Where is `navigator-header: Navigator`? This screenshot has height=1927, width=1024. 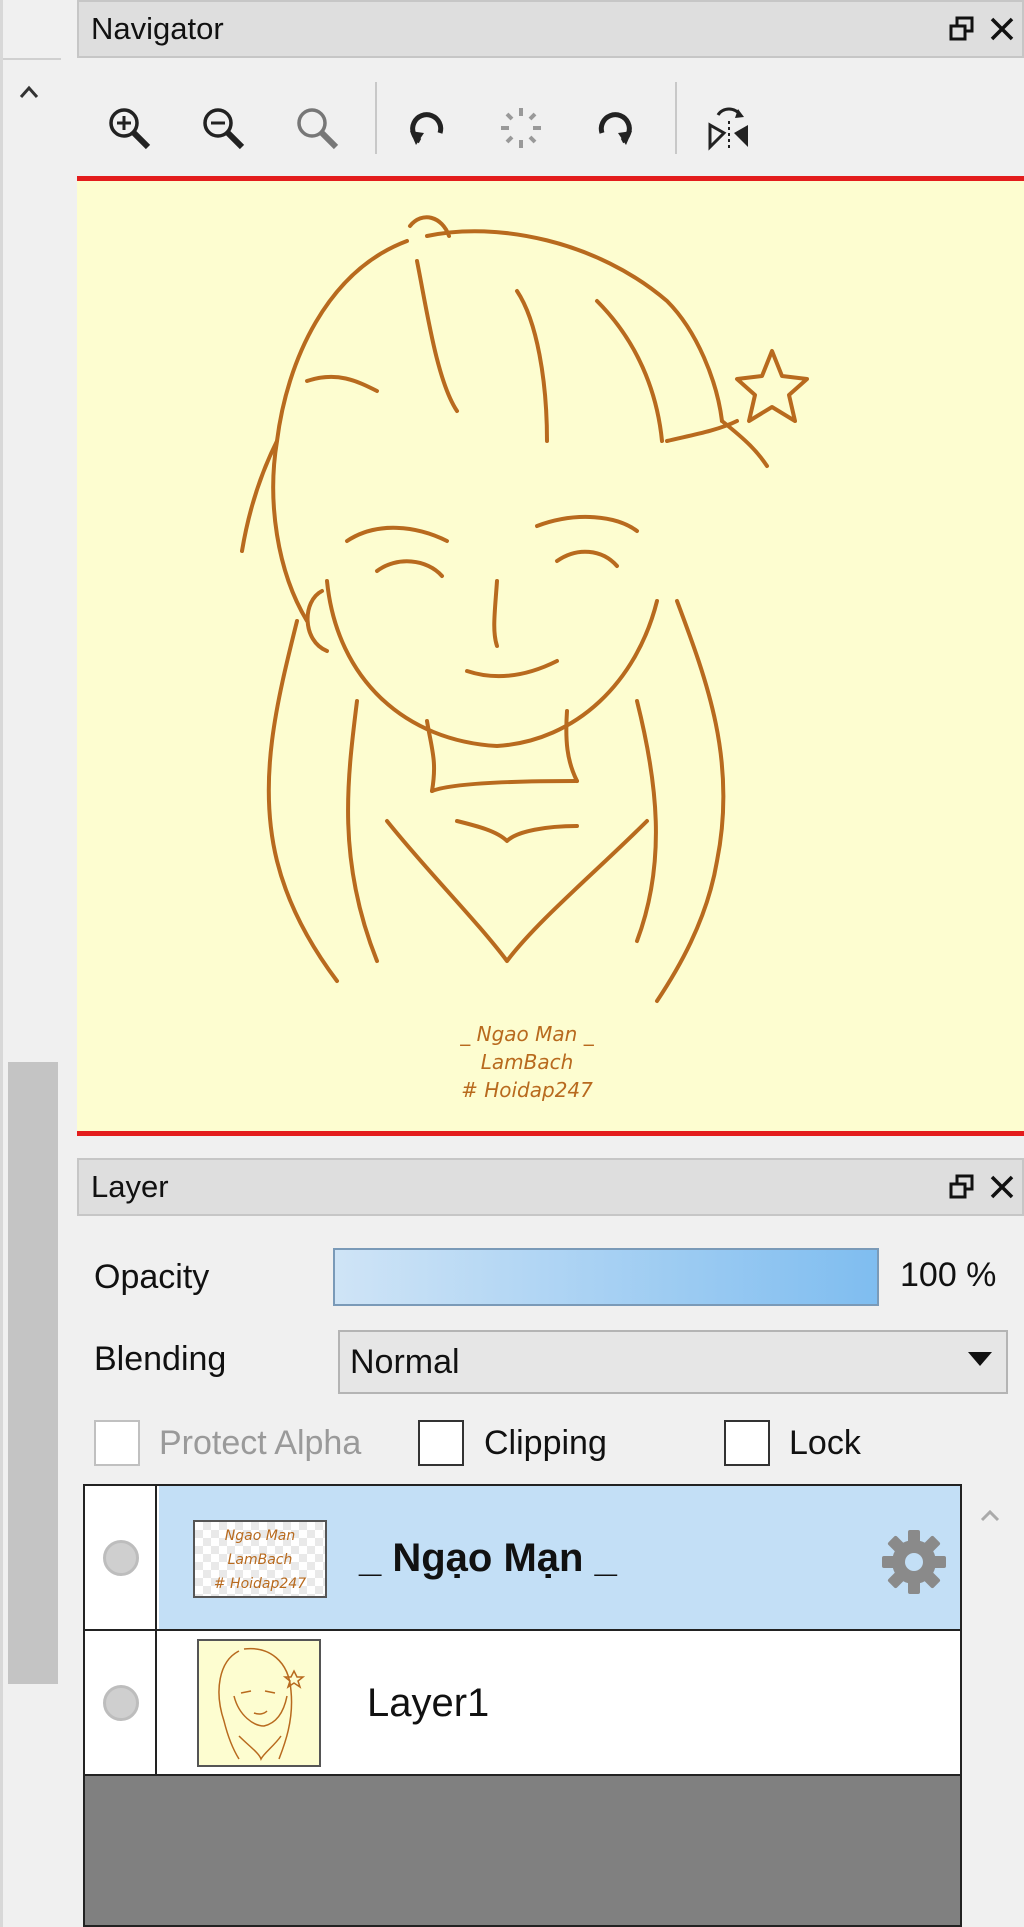
navigator-header: Navigator is located at coordinates (550, 29).